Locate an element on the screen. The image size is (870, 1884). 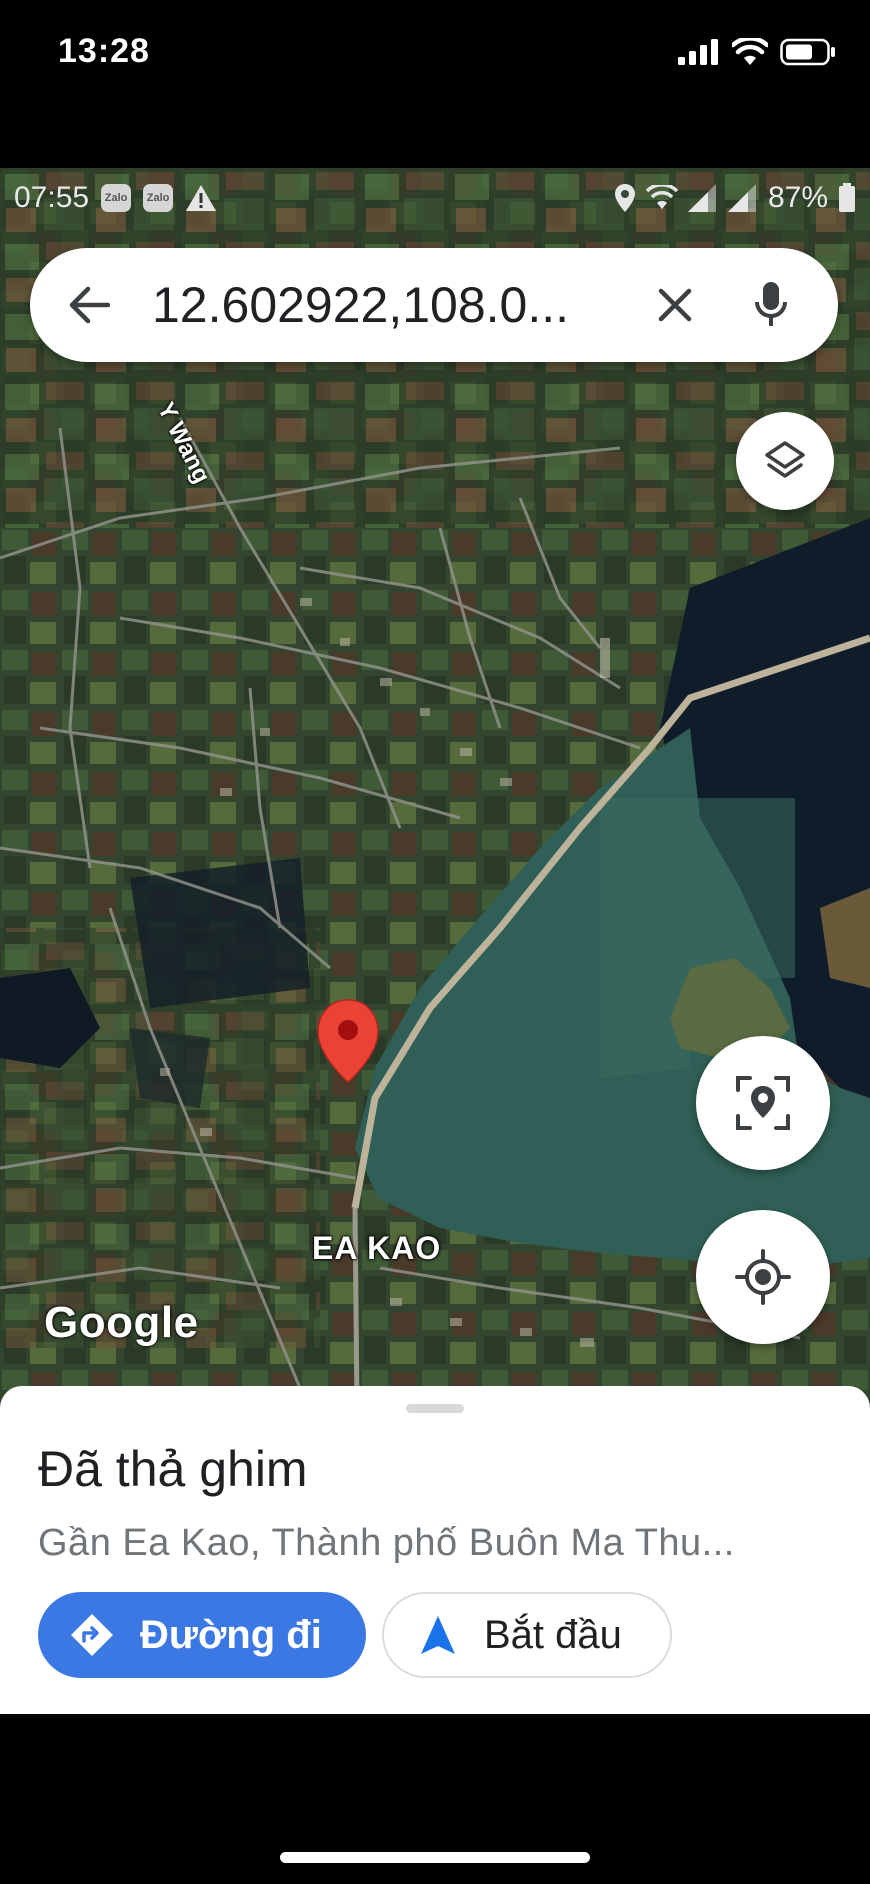
layers-button is located at coordinates (785, 461).